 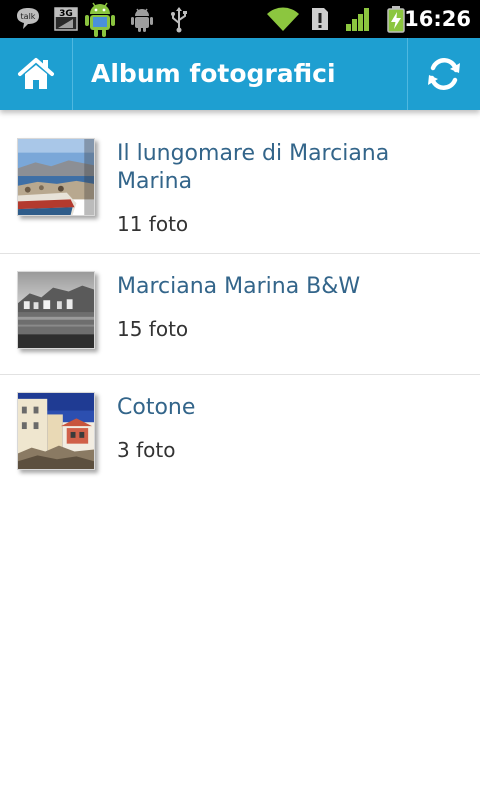 I want to click on coastal-houses-photo, so click(x=56, y=431).